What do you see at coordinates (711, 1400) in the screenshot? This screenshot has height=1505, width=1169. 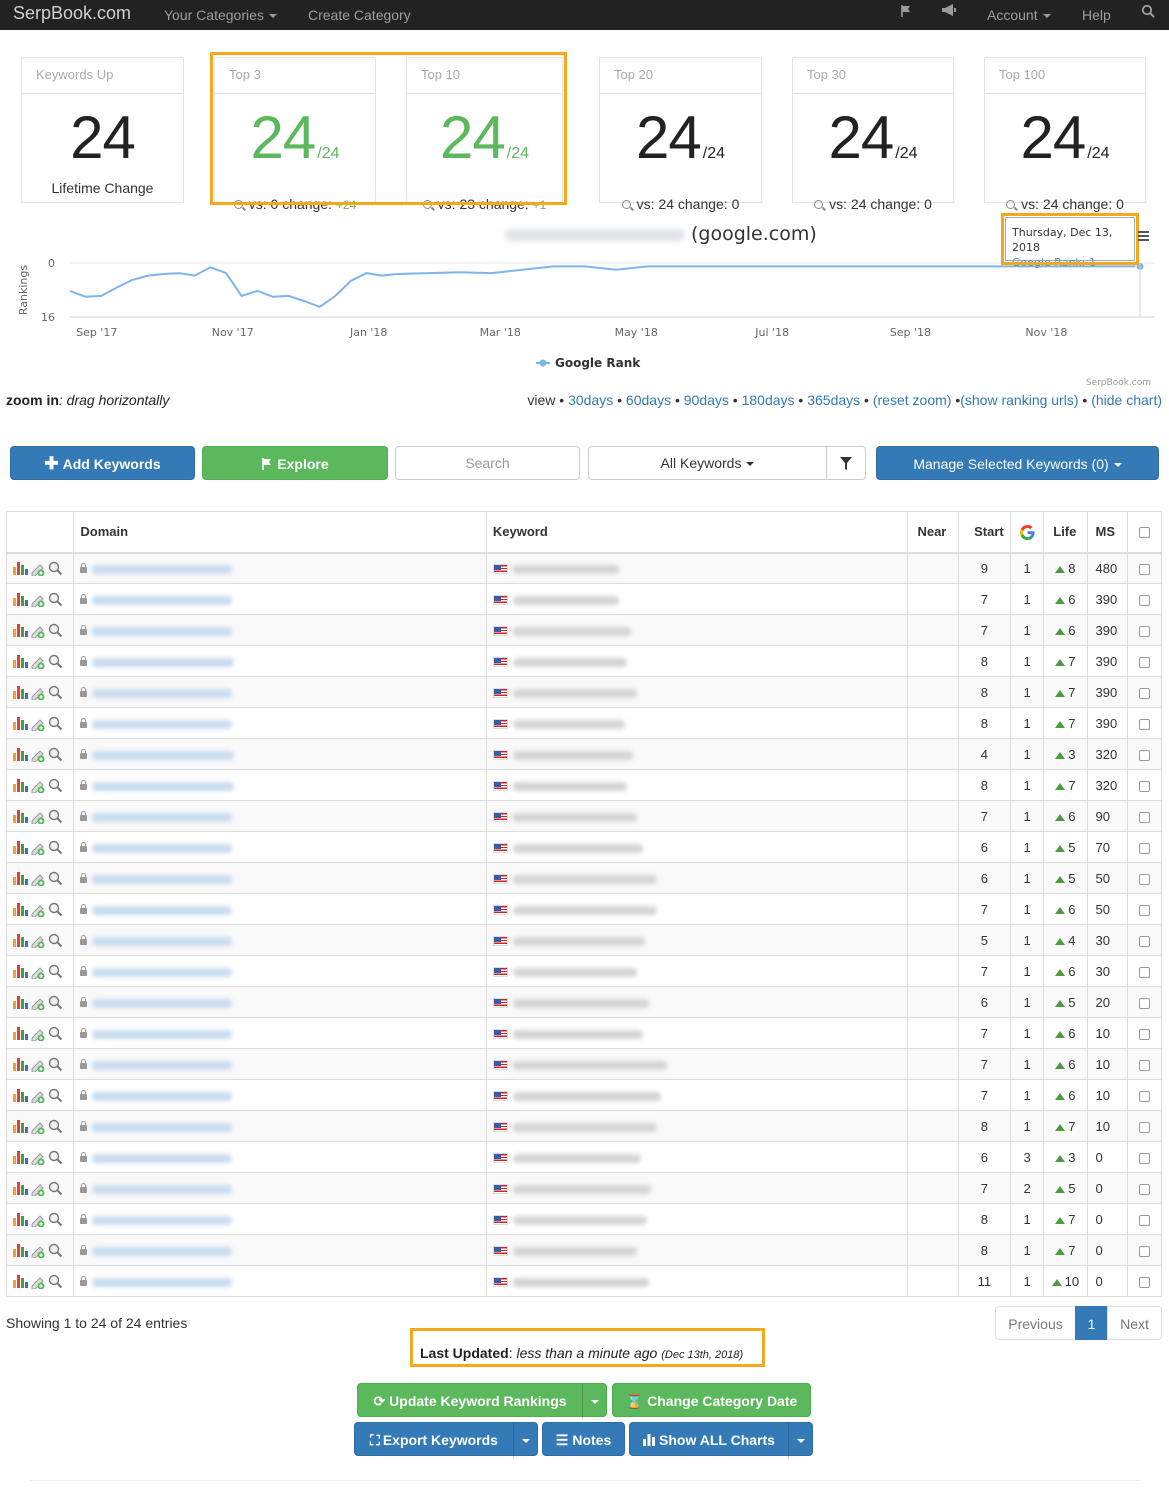 I see `change-category-date-button: ⌛ Change Category Date` at bounding box center [711, 1400].